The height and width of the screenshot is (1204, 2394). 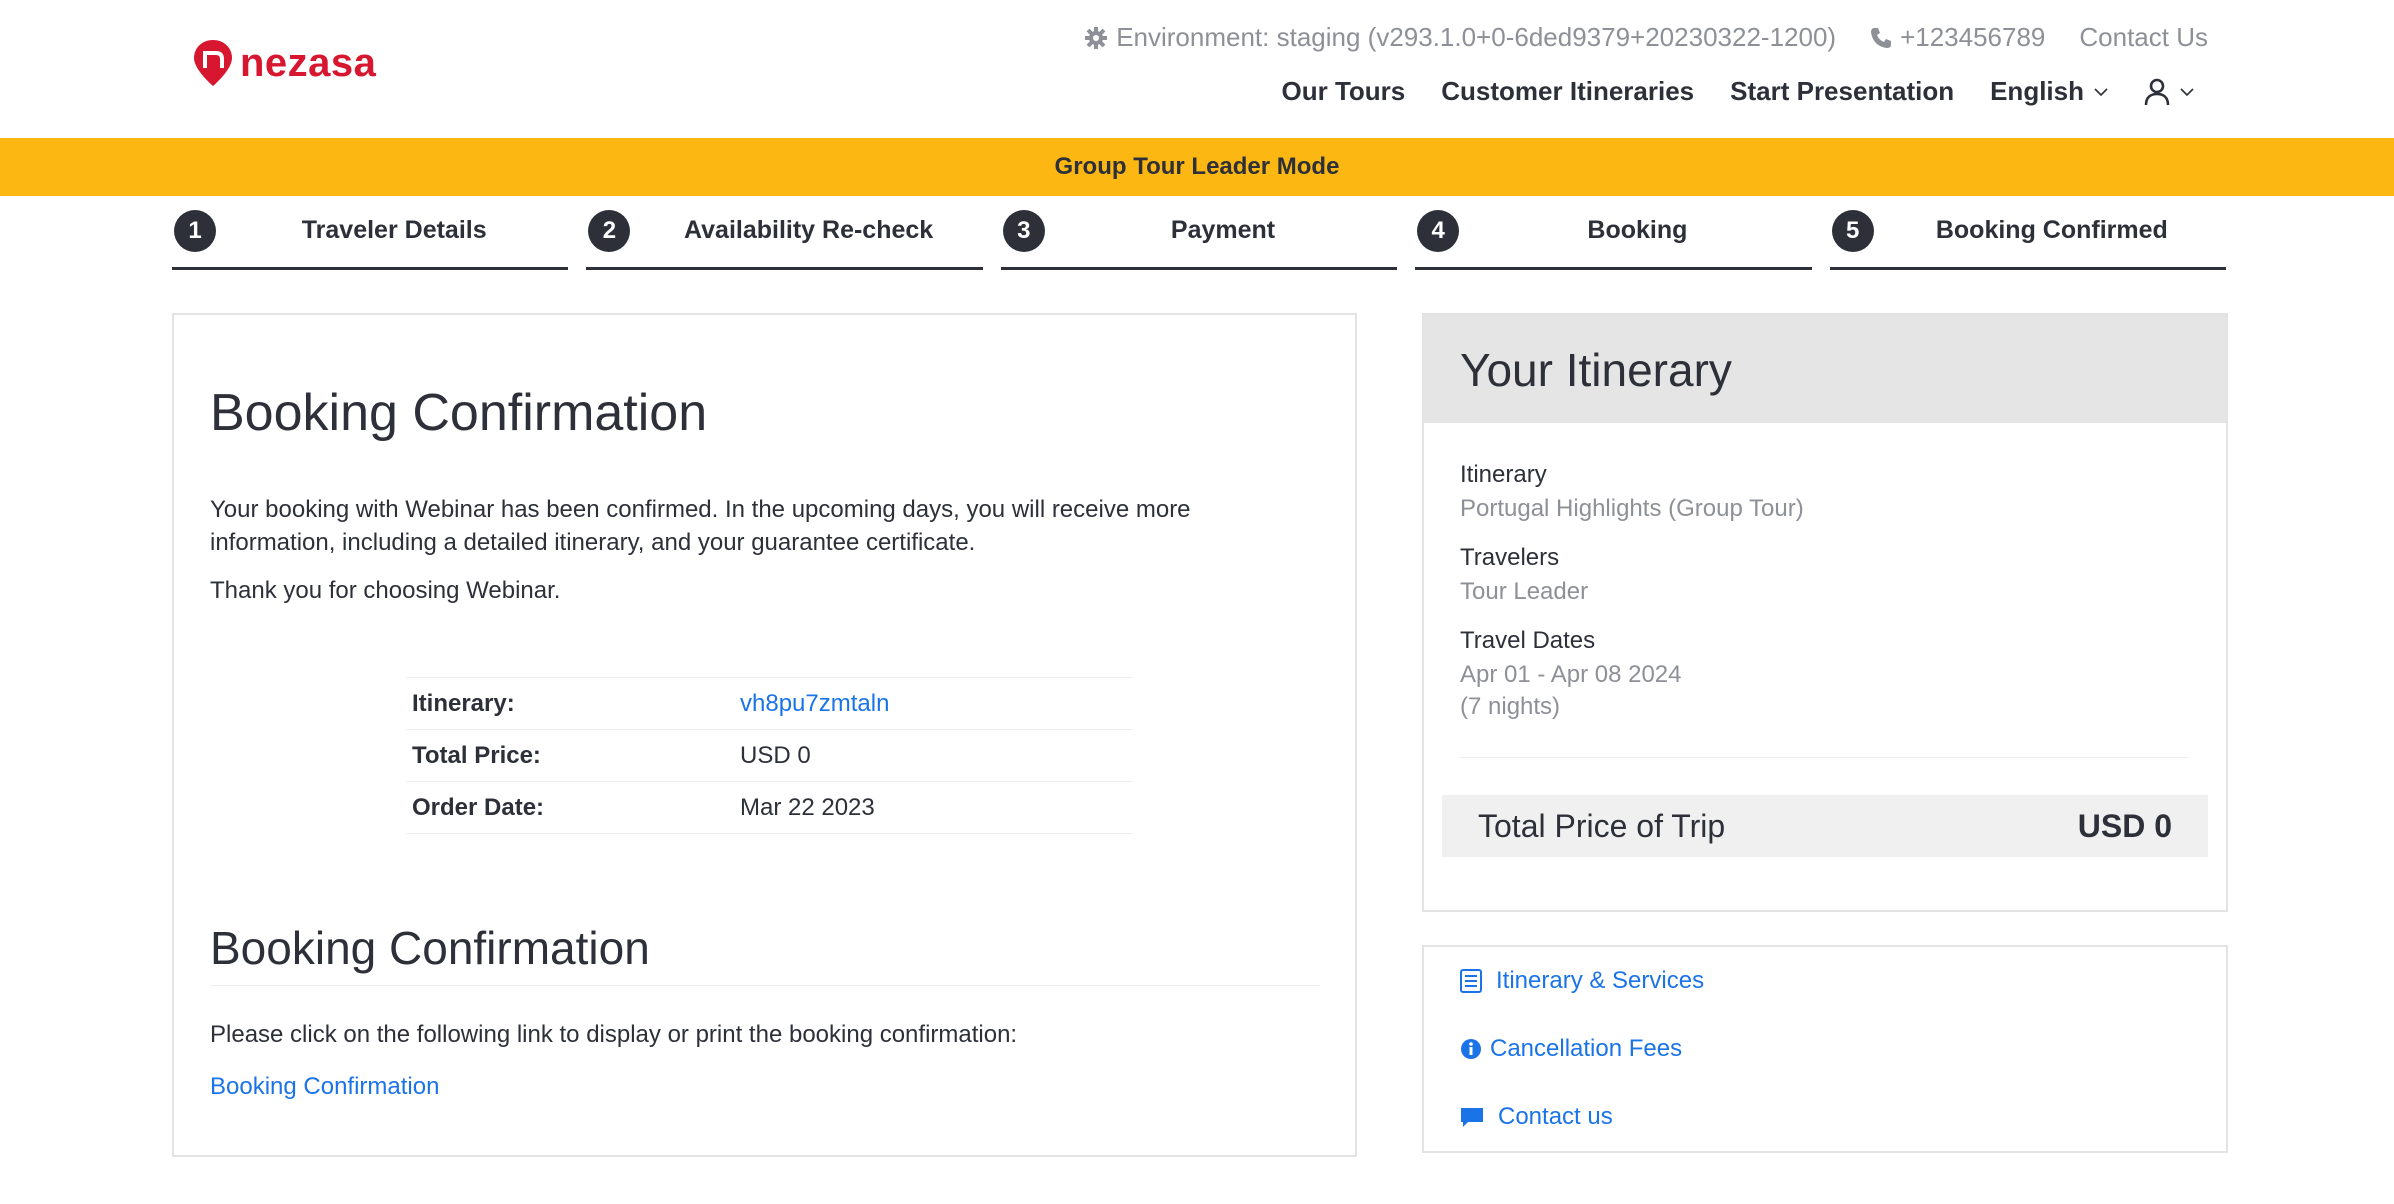 I want to click on nav-start-presentation: Start Presentation, so click(x=1842, y=91).